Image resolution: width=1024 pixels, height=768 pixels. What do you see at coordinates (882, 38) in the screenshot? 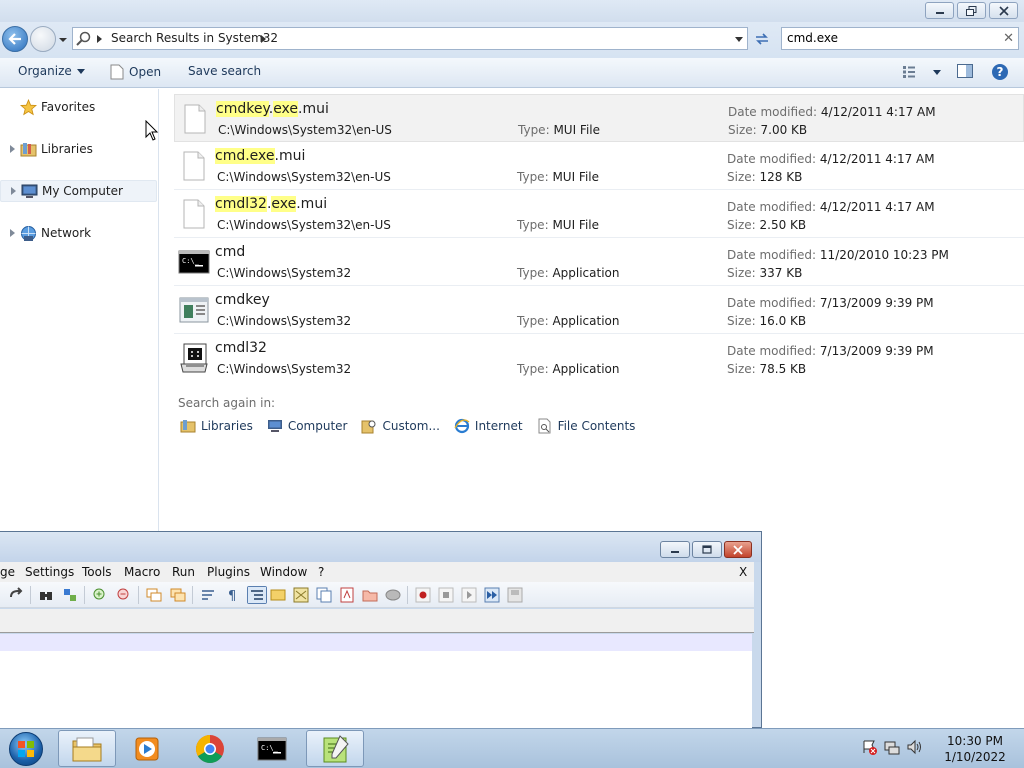
I see `search-input` at bounding box center [882, 38].